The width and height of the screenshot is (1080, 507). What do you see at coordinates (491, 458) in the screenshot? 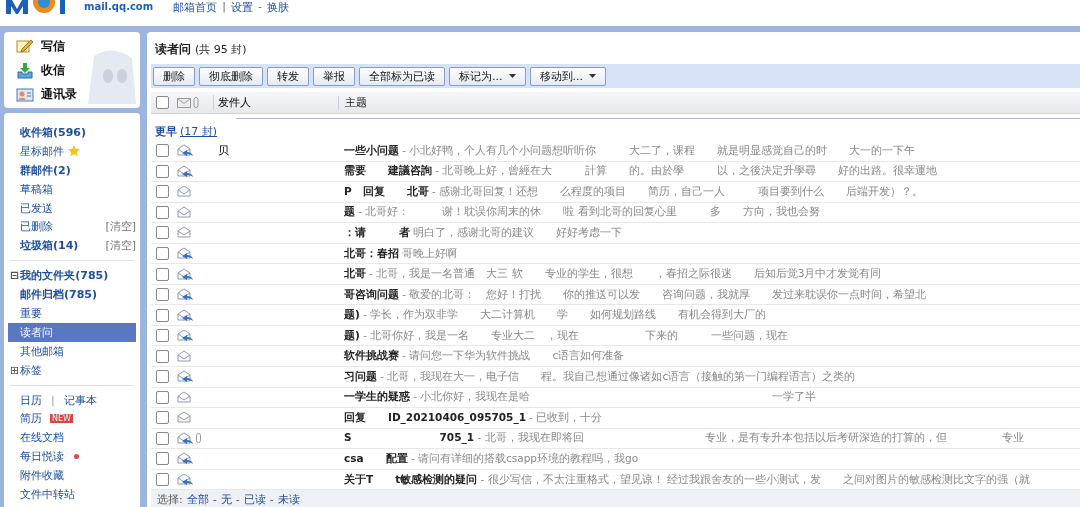
I see `mail-subject-link: csa 配置 - 请问有详细的搭载csapp环境的教程吗，我go` at bounding box center [491, 458].